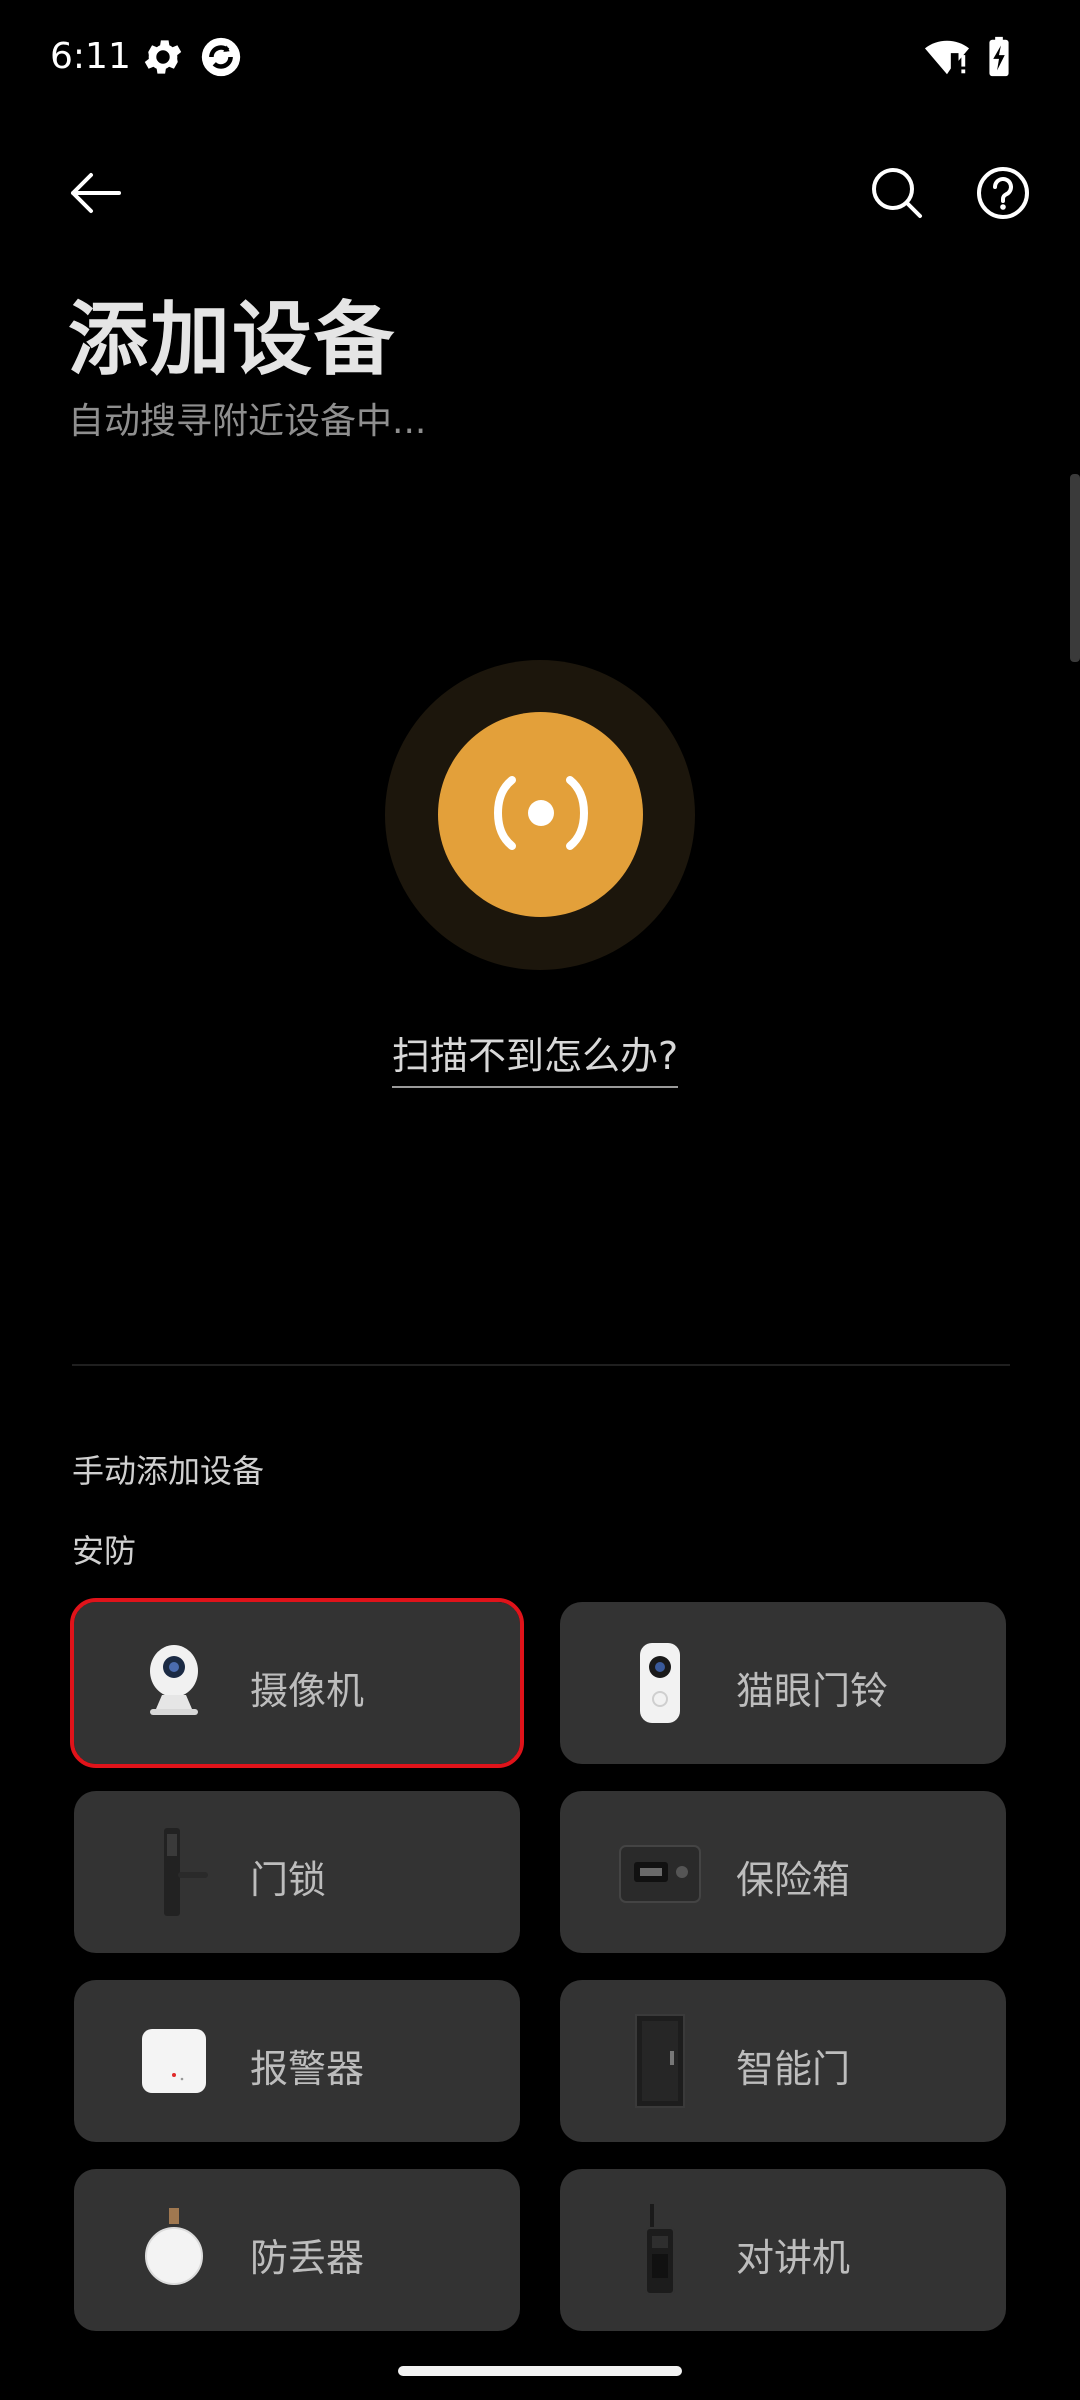 This screenshot has width=1080, height=2400. I want to click on scrollbar, so click(1075, 568).